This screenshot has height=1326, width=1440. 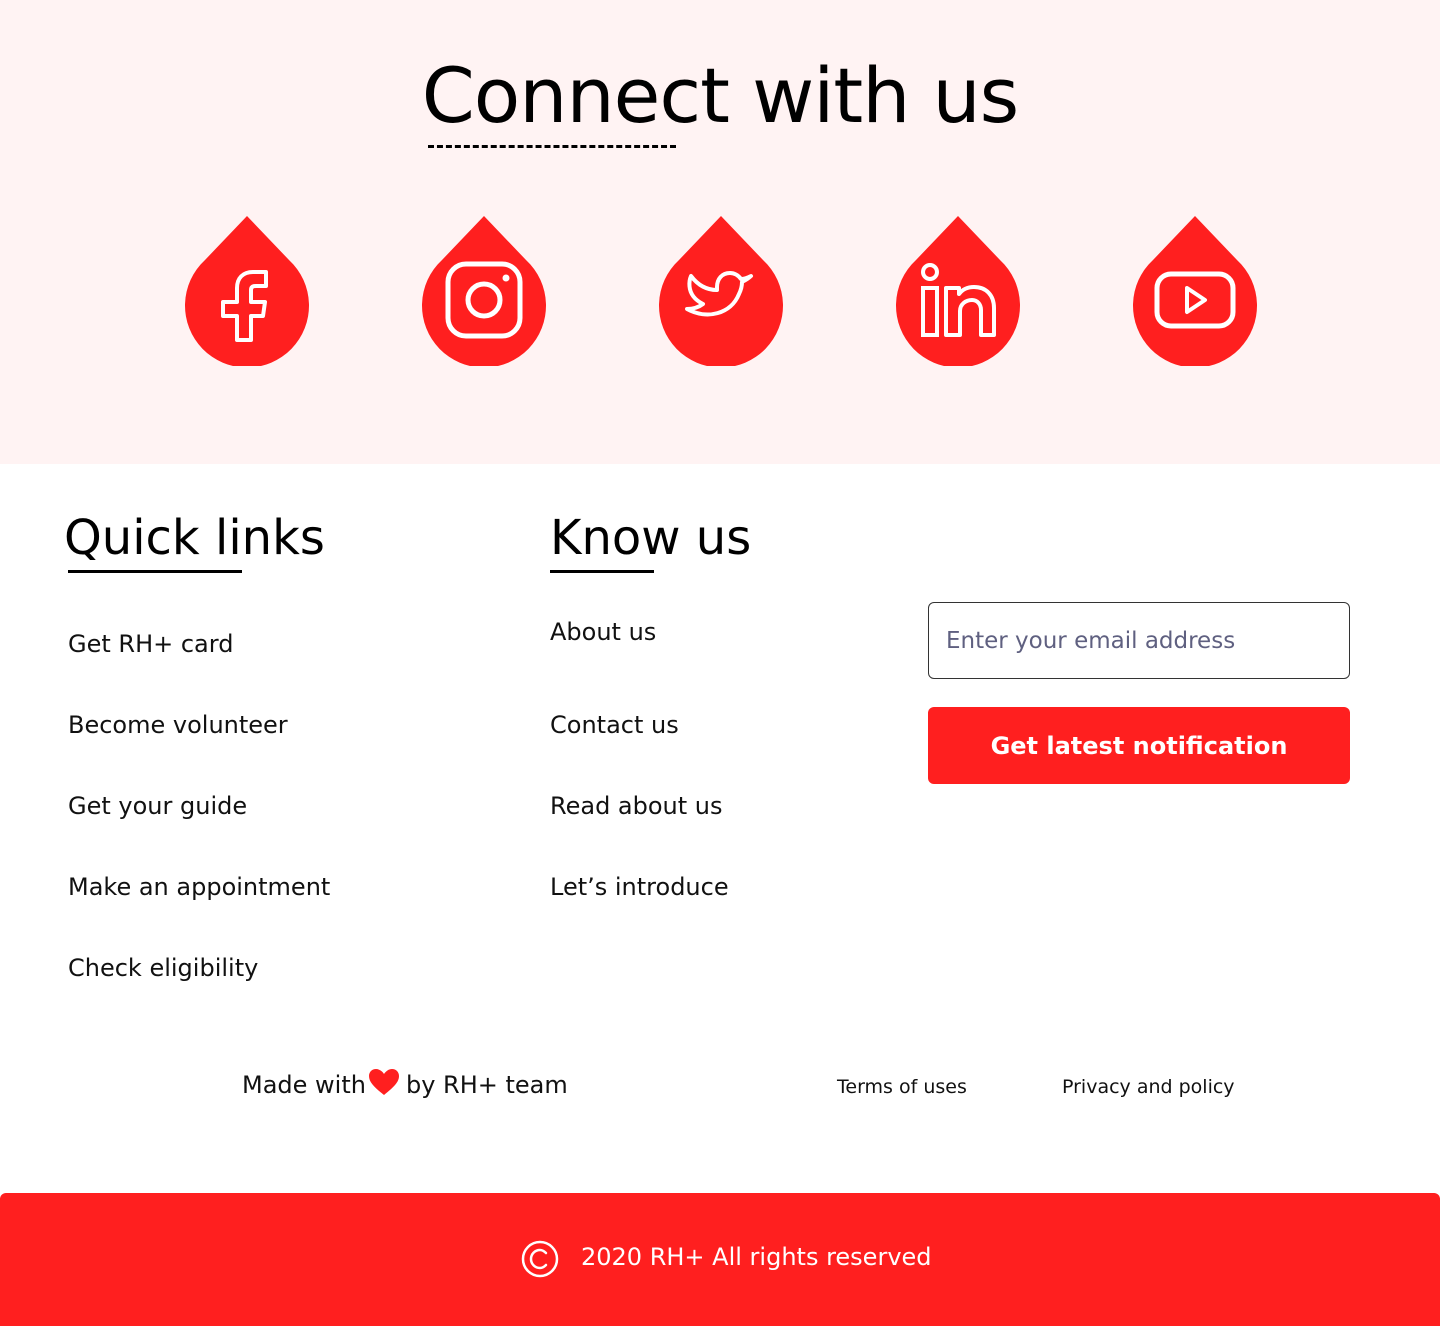 What do you see at coordinates (178, 725) in the screenshot?
I see `link-become-volunteer: Become volunteer` at bounding box center [178, 725].